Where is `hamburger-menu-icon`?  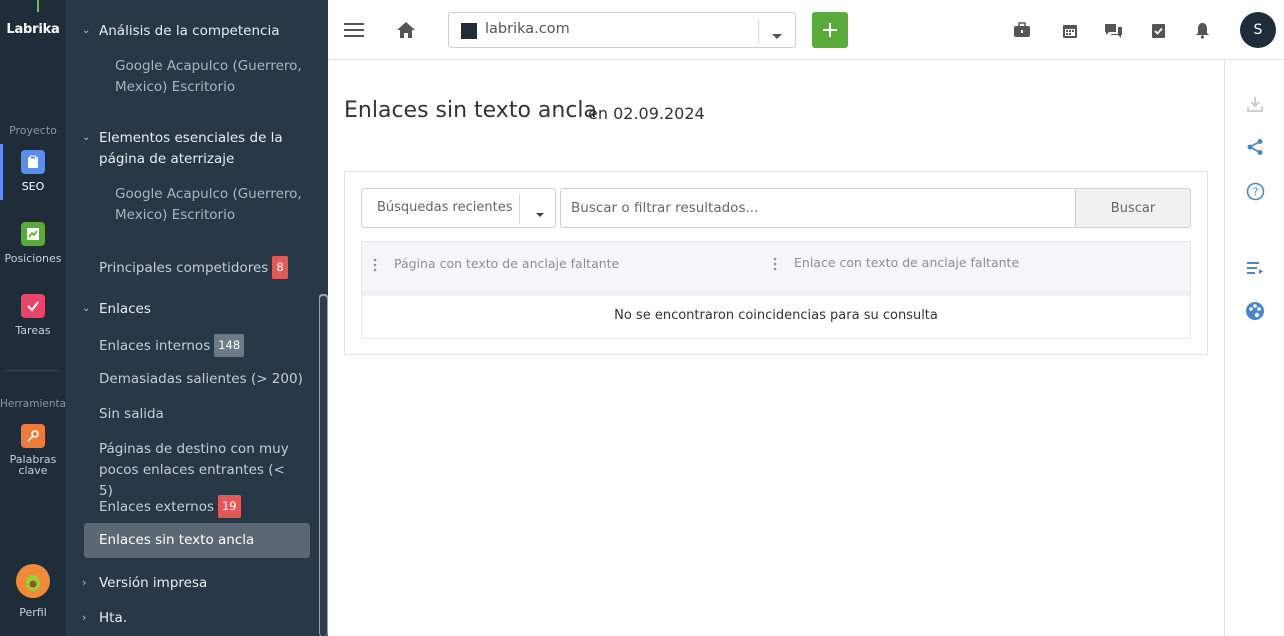 hamburger-menu-icon is located at coordinates (354, 30).